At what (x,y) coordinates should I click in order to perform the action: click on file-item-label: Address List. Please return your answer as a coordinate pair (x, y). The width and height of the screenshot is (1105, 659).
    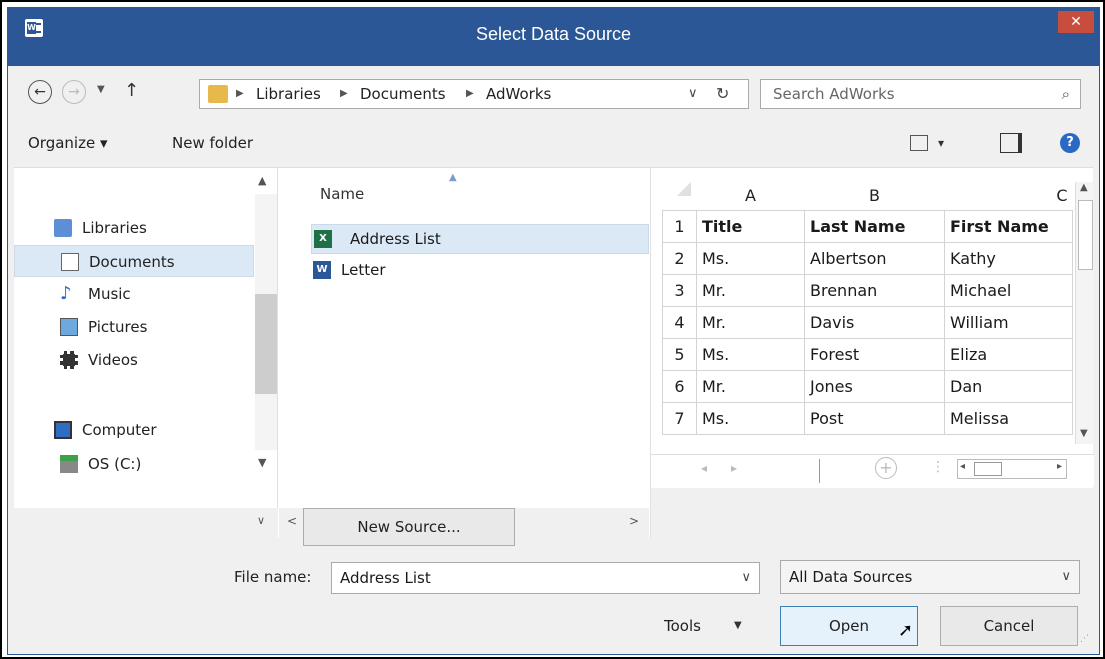
    Looking at the image, I should click on (395, 239).